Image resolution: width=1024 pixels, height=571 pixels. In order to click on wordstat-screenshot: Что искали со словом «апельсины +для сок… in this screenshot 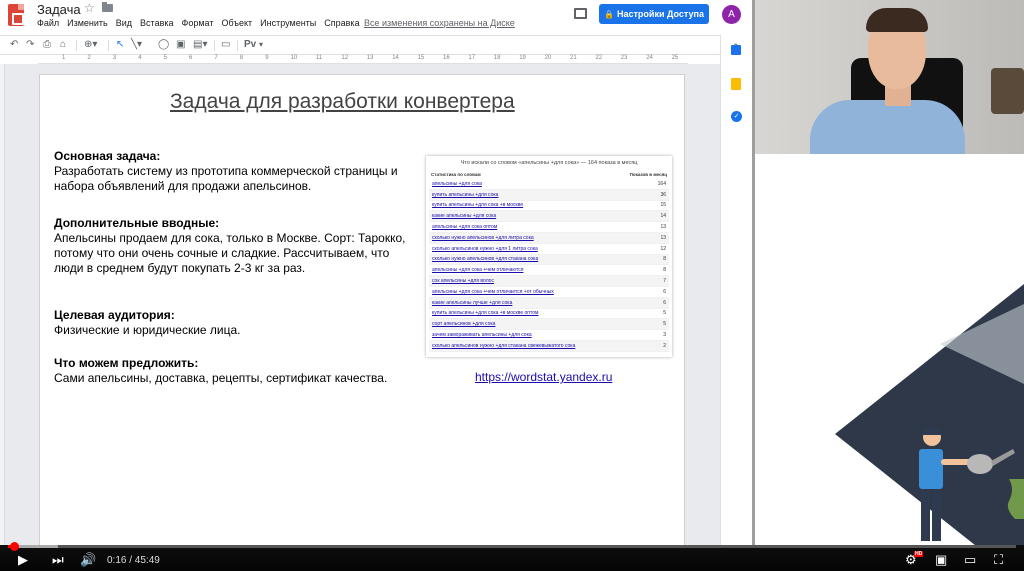, I will do `click(549, 256)`.